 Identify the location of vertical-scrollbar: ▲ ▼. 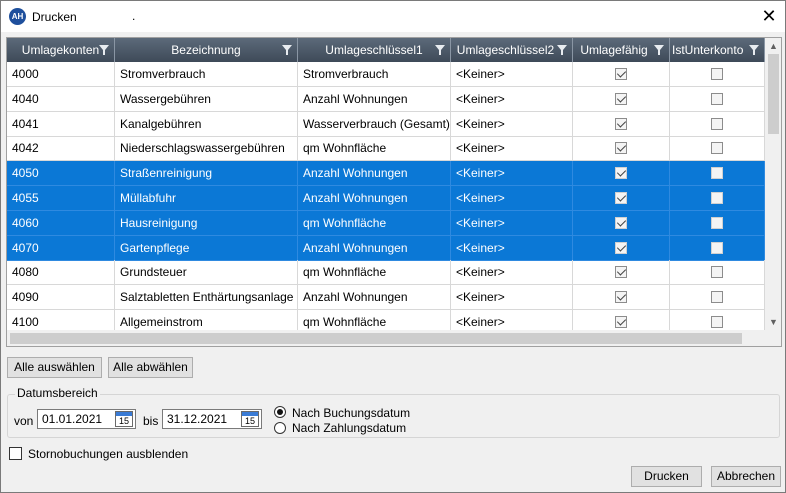
(773, 184).